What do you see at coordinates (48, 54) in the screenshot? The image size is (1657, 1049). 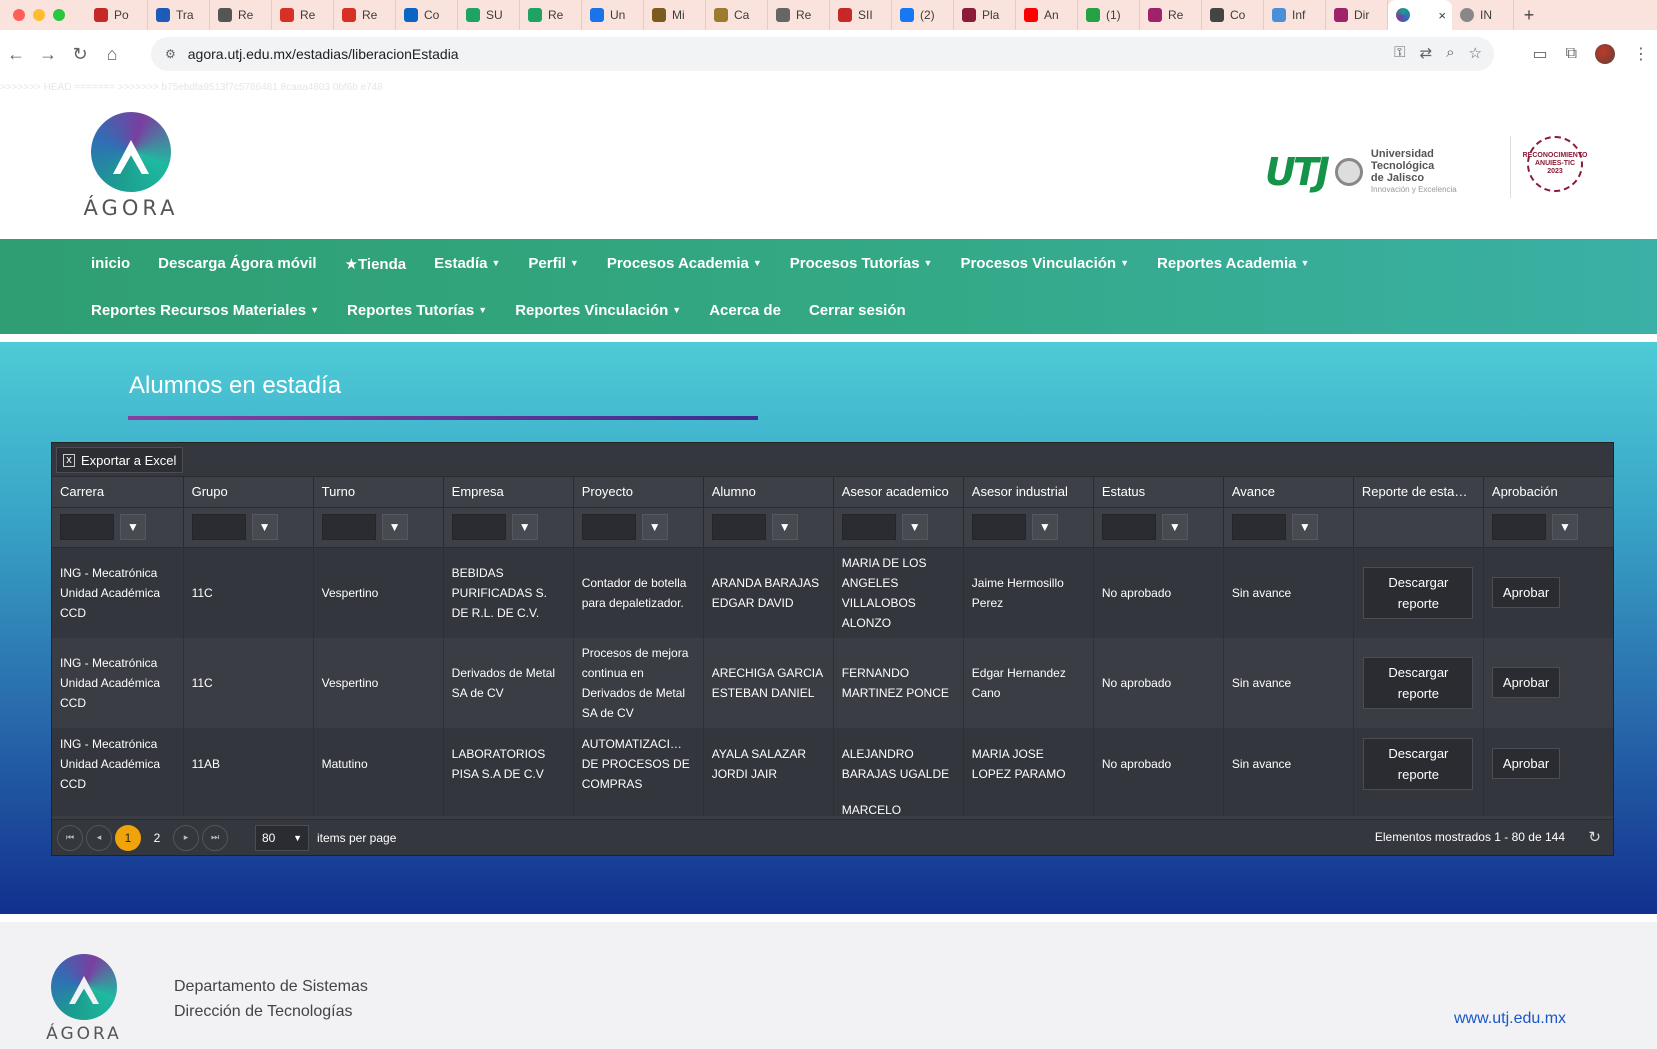 I see `forward-icon: →` at bounding box center [48, 54].